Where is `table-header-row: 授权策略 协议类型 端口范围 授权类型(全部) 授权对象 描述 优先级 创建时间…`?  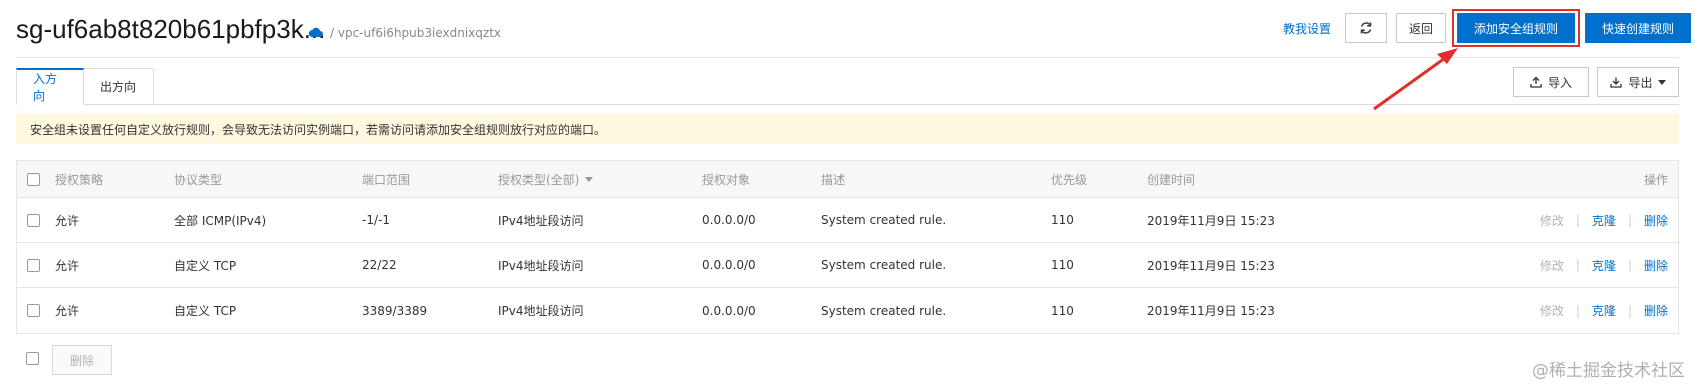
table-header-row: 授权策略 协议类型 端口范围 授权类型(全部) 授权对象 描述 优先级 创建时间… is located at coordinates (847, 179).